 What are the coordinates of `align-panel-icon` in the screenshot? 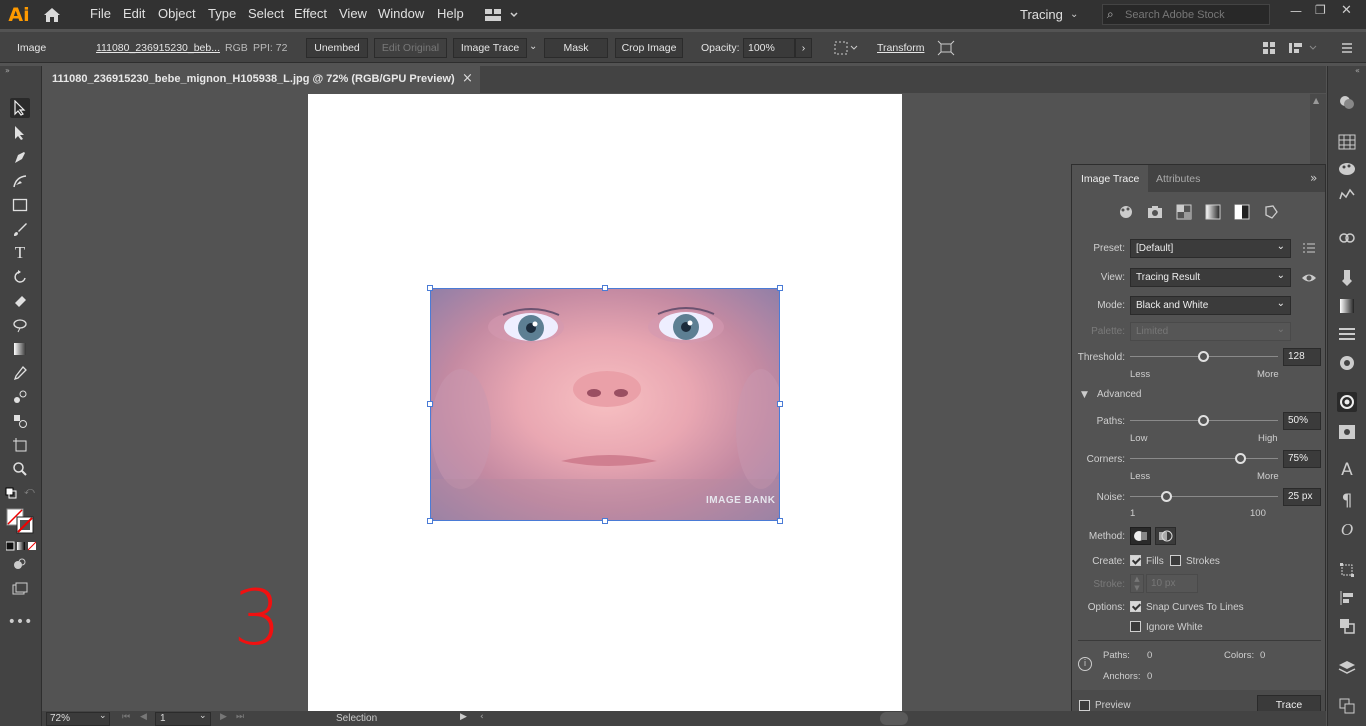 It's located at (1347, 598).